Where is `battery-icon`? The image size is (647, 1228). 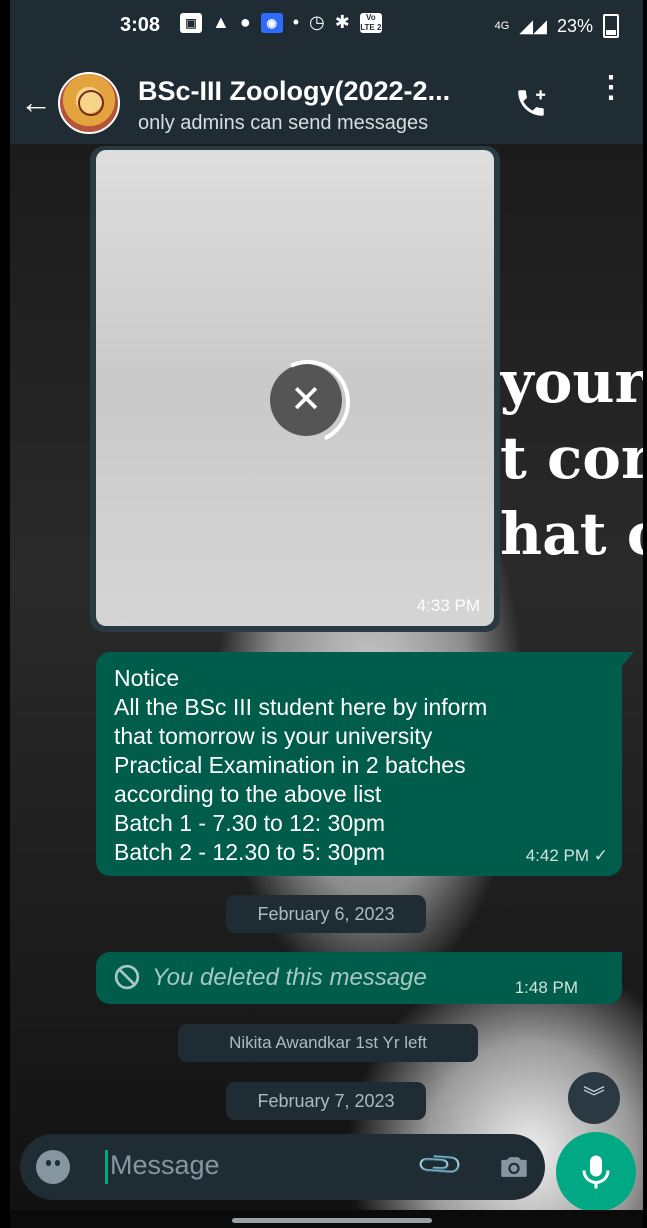
battery-icon is located at coordinates (611, 26).